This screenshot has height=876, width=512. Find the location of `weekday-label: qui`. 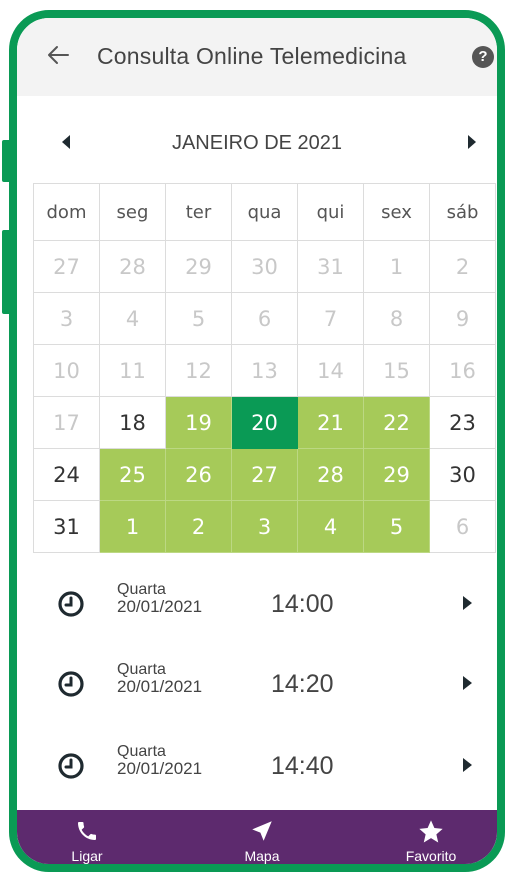

weekday-label: qui is located at coordinates (330, 212).